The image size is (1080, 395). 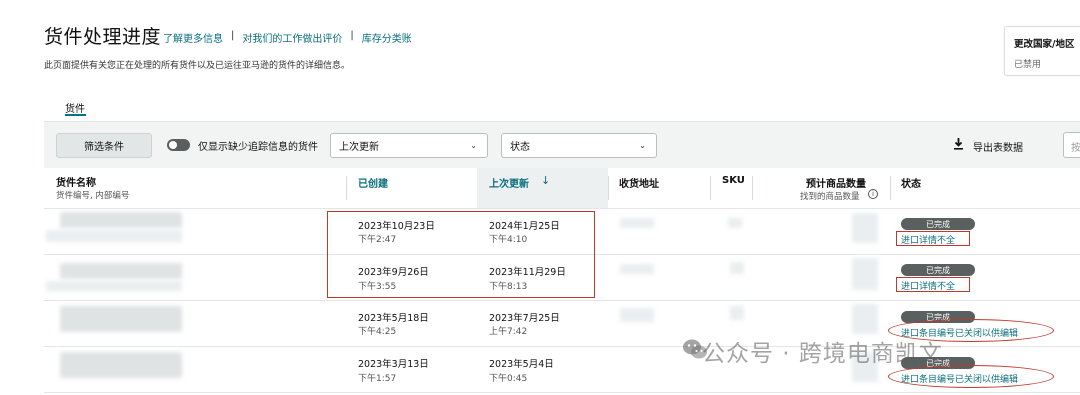 I want to click on col-header-address: 收货地址, so click(x=639, y=182).